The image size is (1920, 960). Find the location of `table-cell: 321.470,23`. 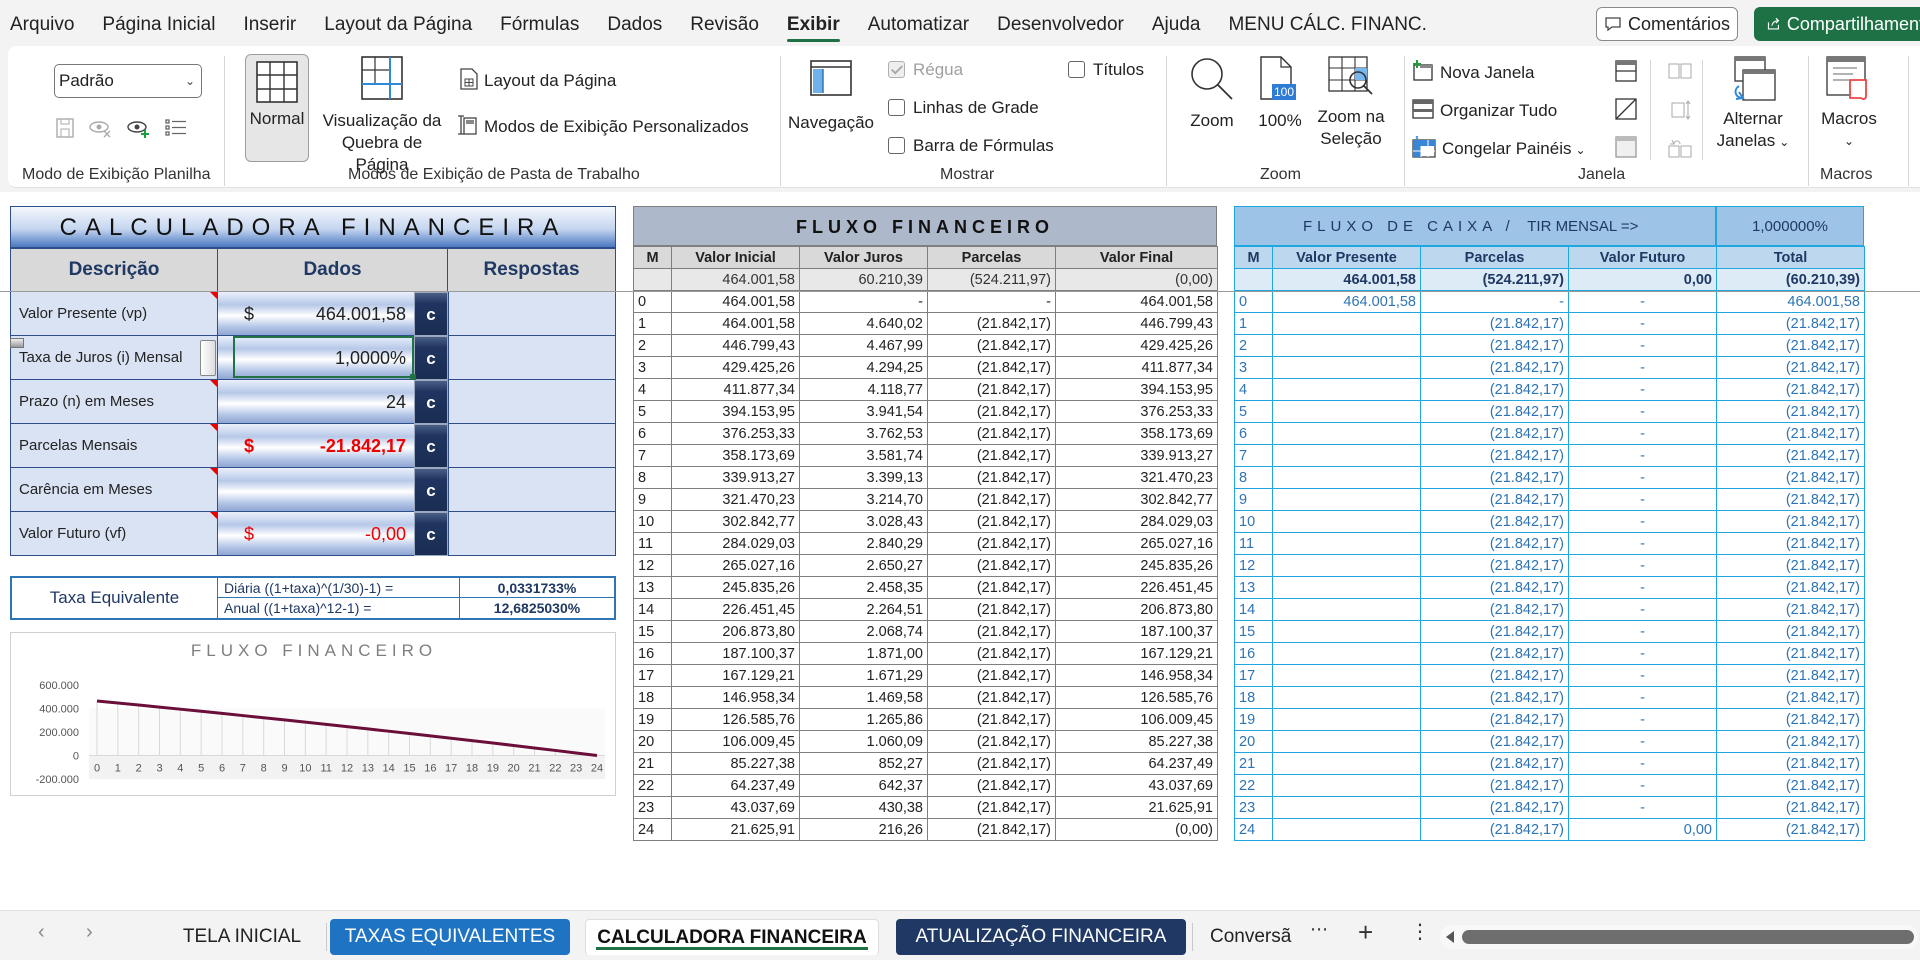

table-cell: 321.470,23 is located at coordinates (735, 499).